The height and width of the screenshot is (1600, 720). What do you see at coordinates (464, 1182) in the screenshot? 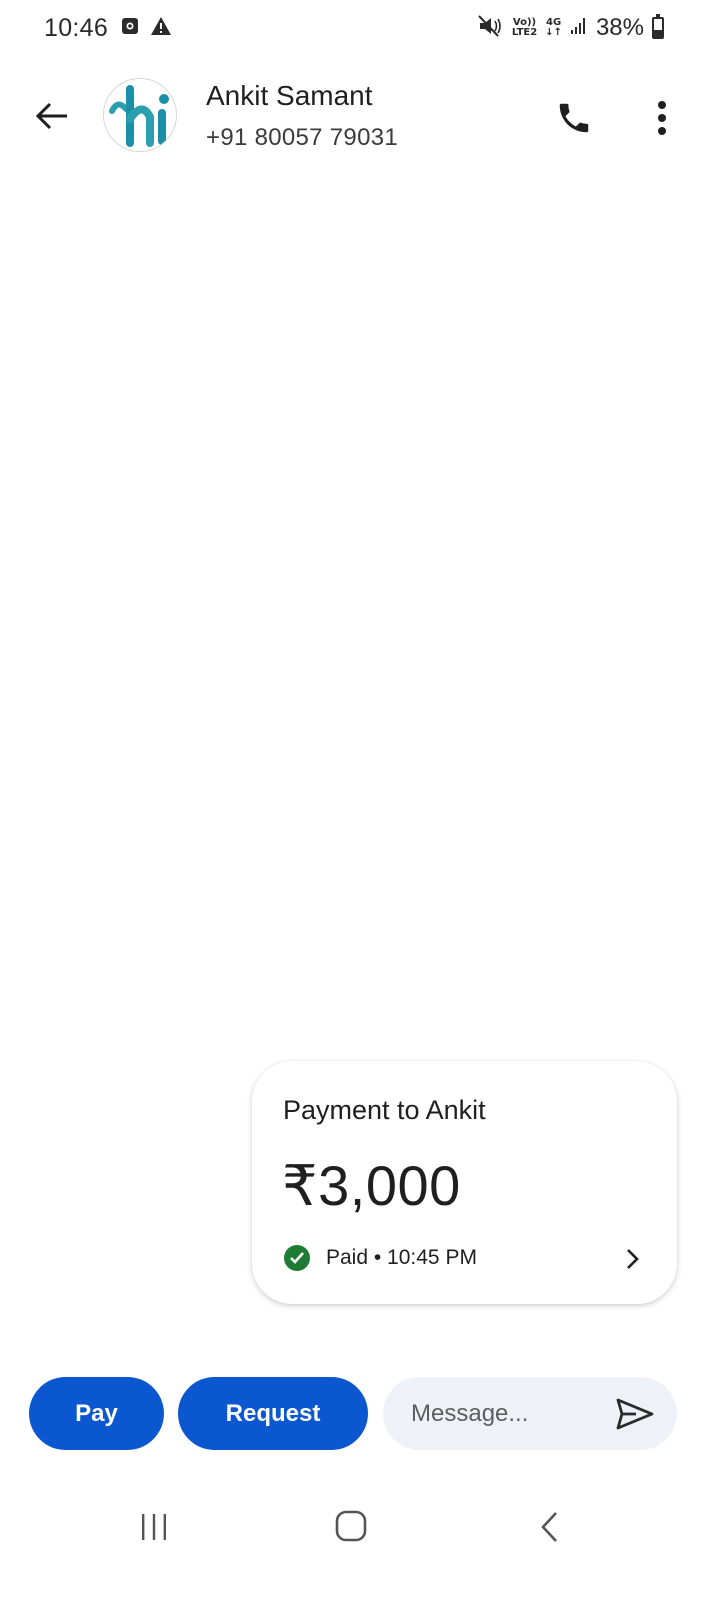
I see `payment-card: Payment to Ankit ₹3,000 Paid • 10:45 PM` at bounding box center [464, 1182].